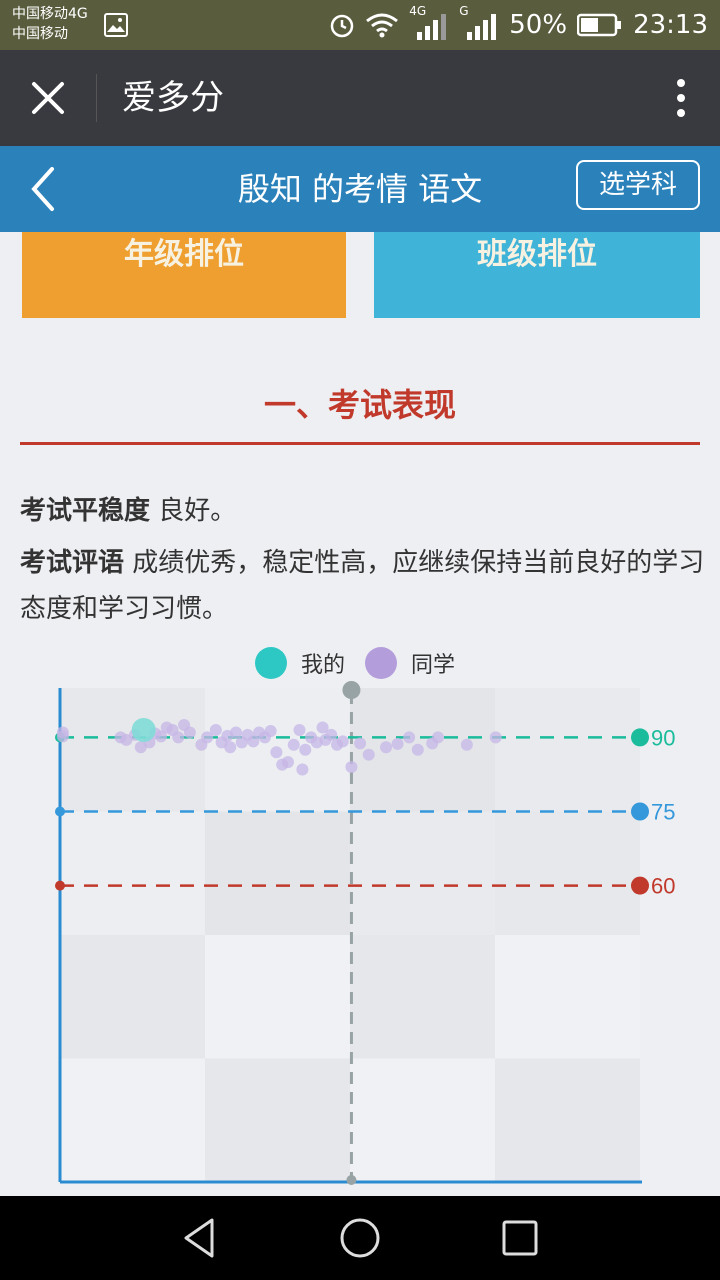  What do you see at coordinates (538, 25) in the screenshot?
I see `battery-percent: 50%` at bounding box center [538, 25].